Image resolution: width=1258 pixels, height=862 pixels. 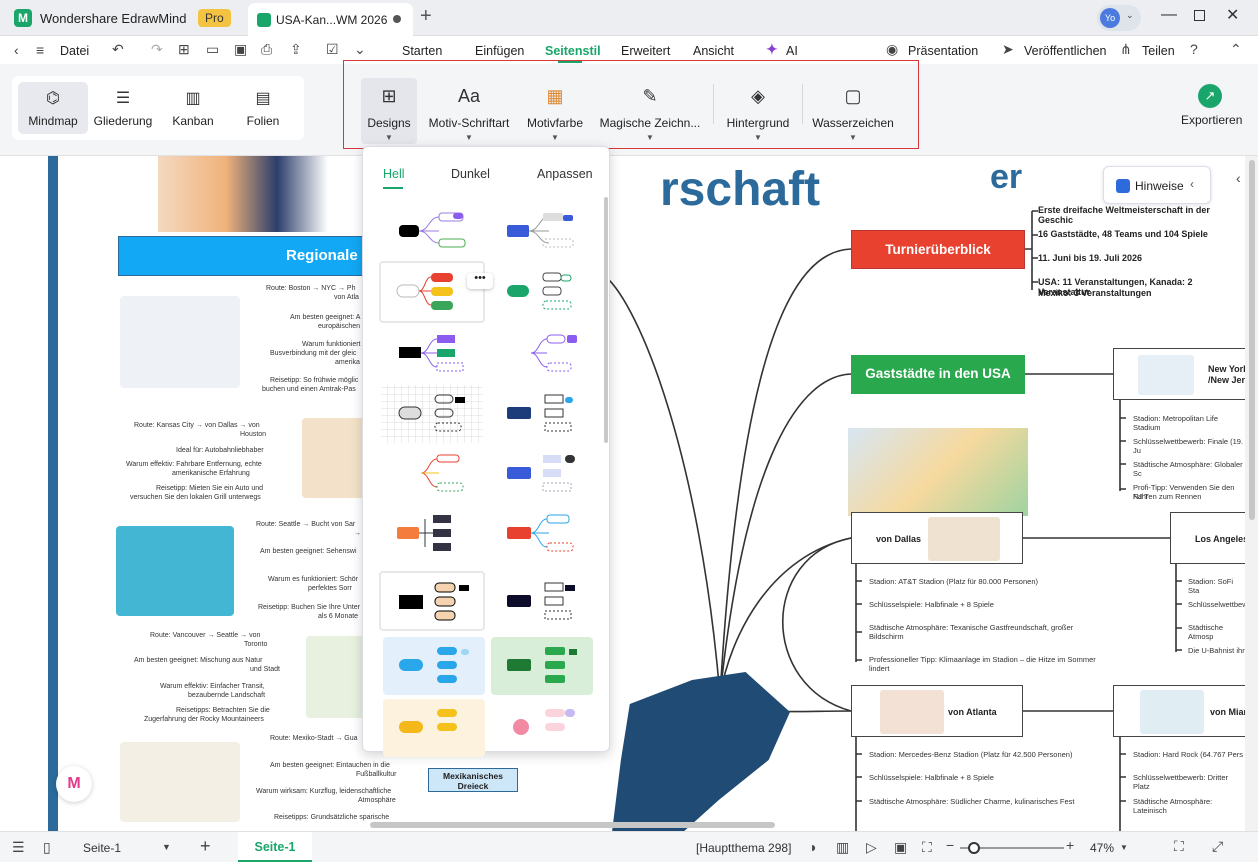 I want to click on redo-icon: ↷, so click(x=157, y=49).